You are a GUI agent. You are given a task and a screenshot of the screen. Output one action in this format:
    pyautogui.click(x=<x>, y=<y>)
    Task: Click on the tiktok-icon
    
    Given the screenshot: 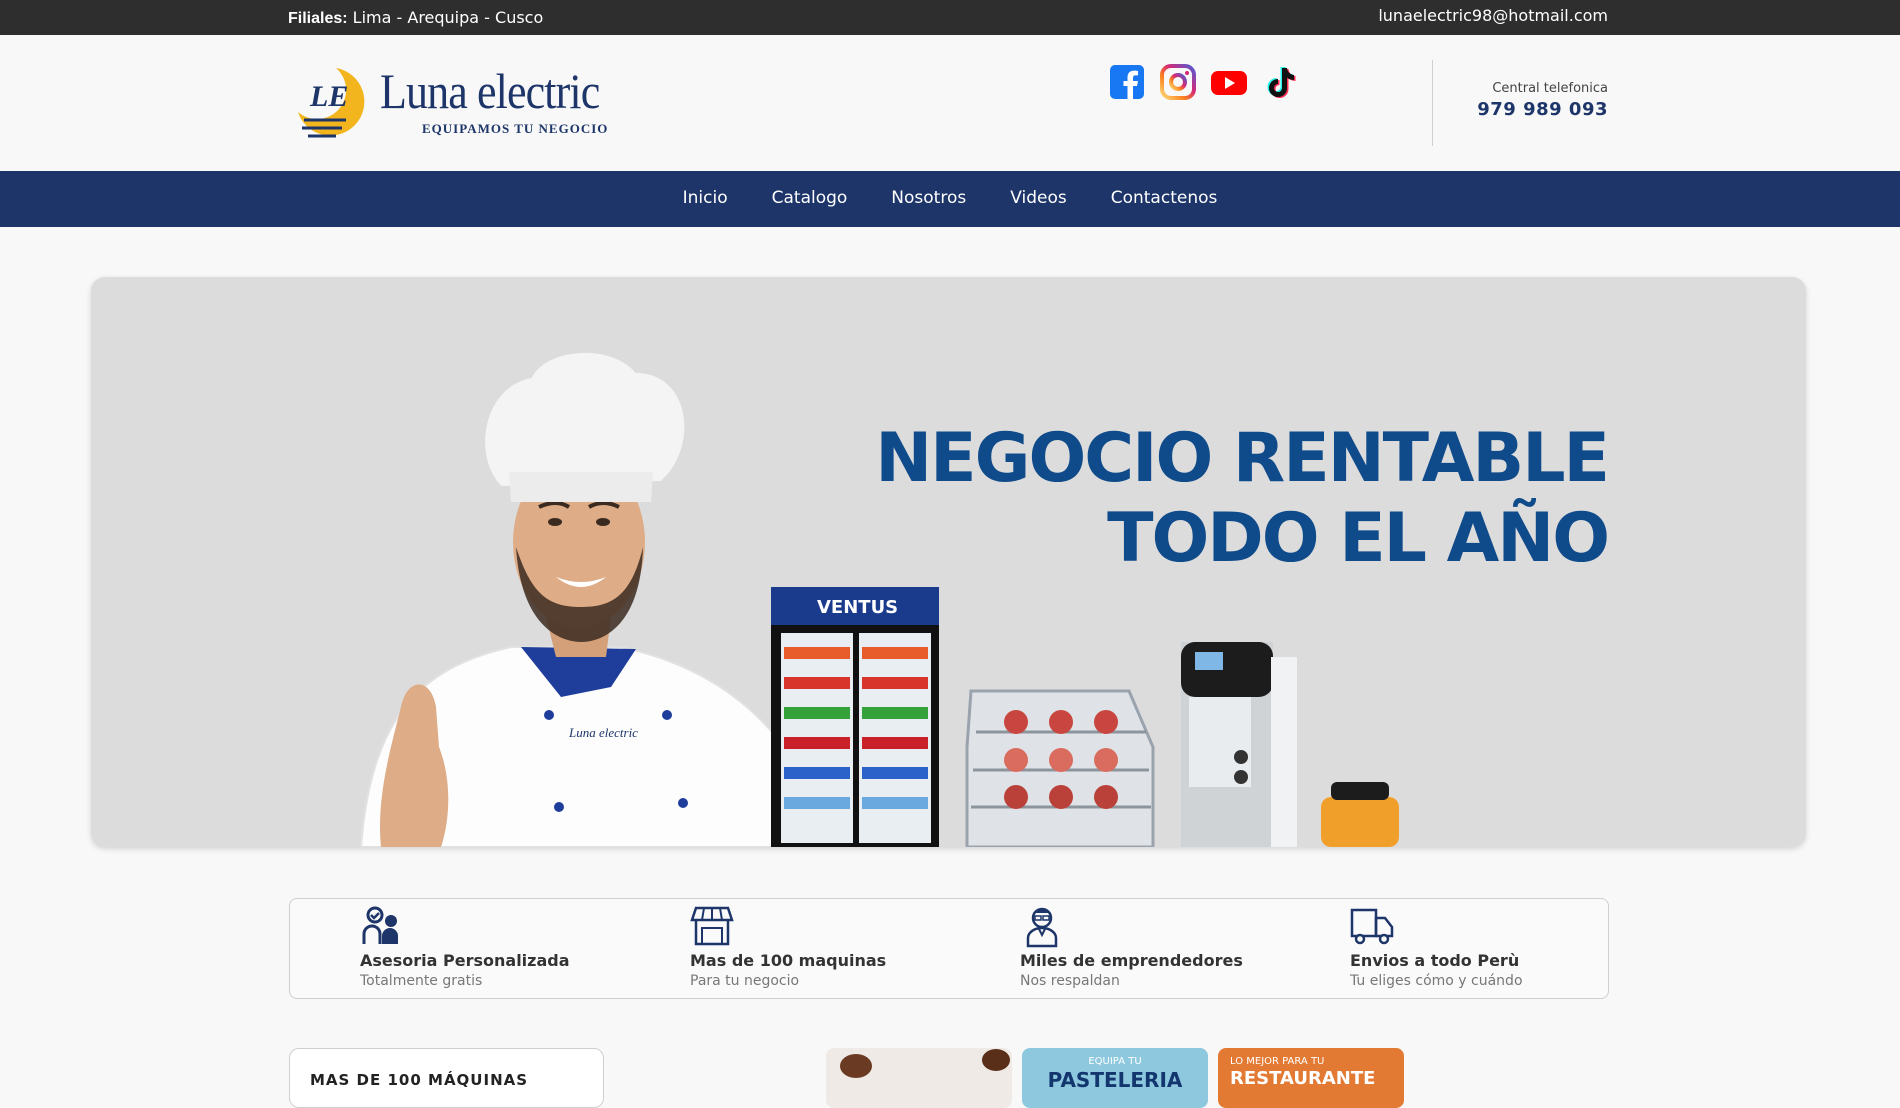 What is the action you would take?
    pyautogui.click(x=1280, y=82)
    